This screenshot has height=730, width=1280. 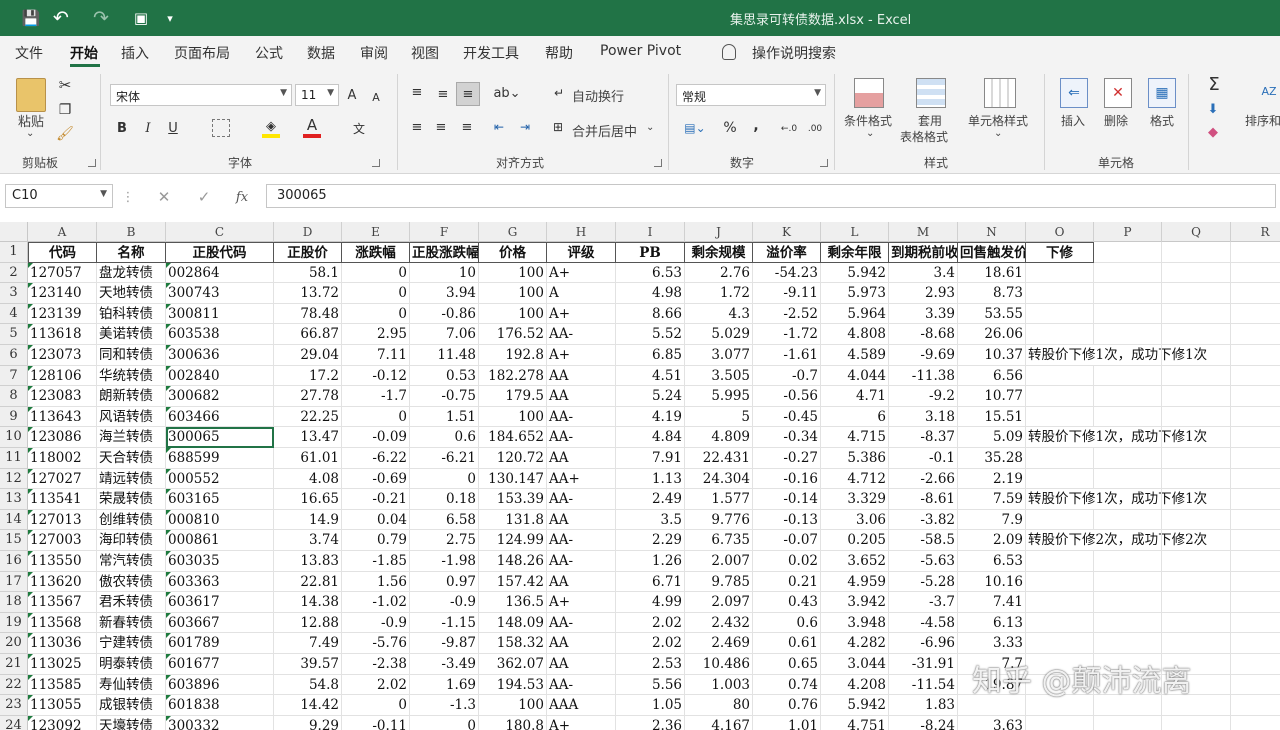 What do you see at coordinates (513, 540) in the screenshot?
I see `table-cell: 124.99` at bounding box center [513, 540].